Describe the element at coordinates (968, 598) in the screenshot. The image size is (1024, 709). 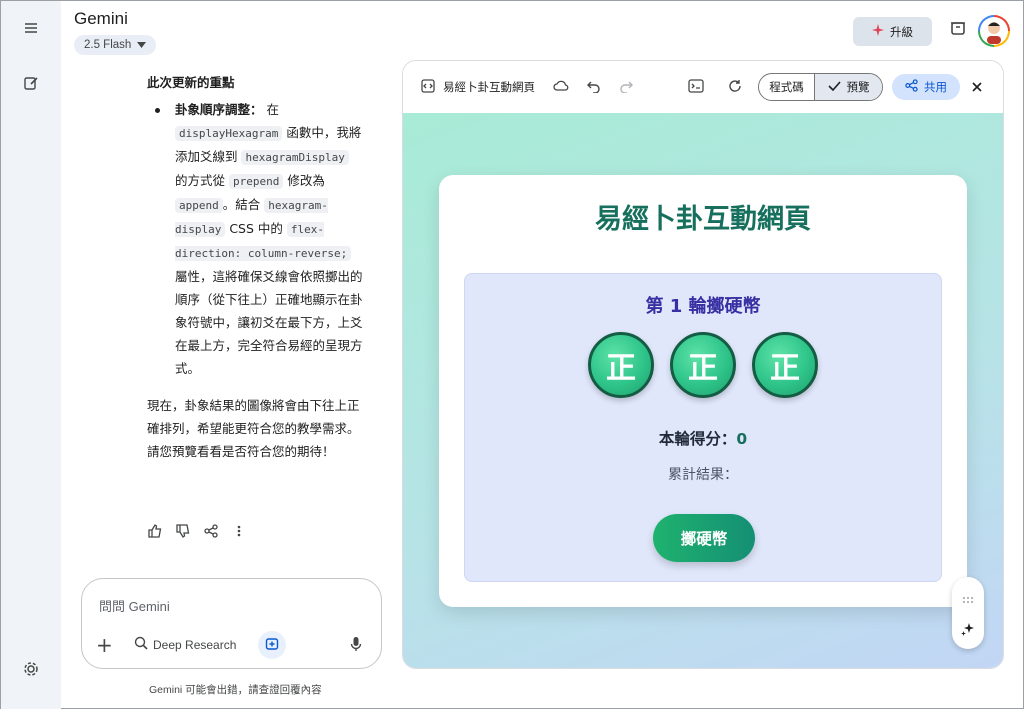
I see `drag-handle-icon` at that location.